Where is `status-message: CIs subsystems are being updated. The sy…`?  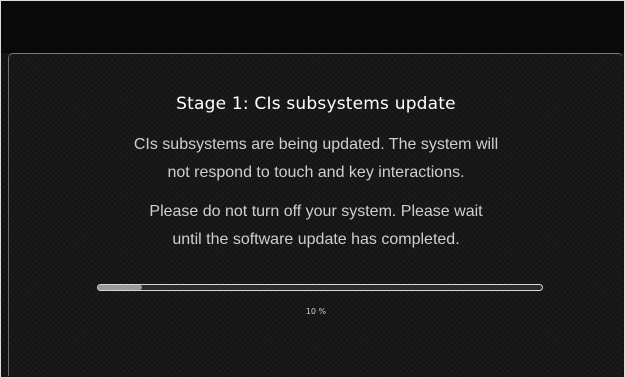
status-message: CIs subsystems are being updated. The sy… is located at coordinates (316, 159).